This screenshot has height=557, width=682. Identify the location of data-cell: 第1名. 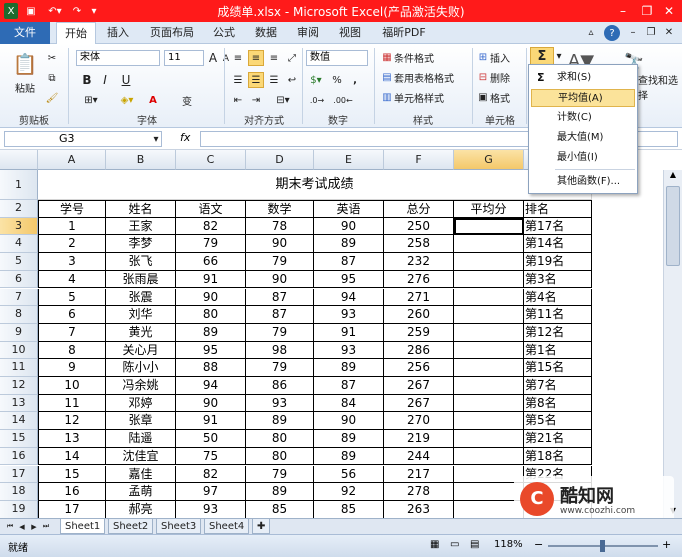
(558, 350).